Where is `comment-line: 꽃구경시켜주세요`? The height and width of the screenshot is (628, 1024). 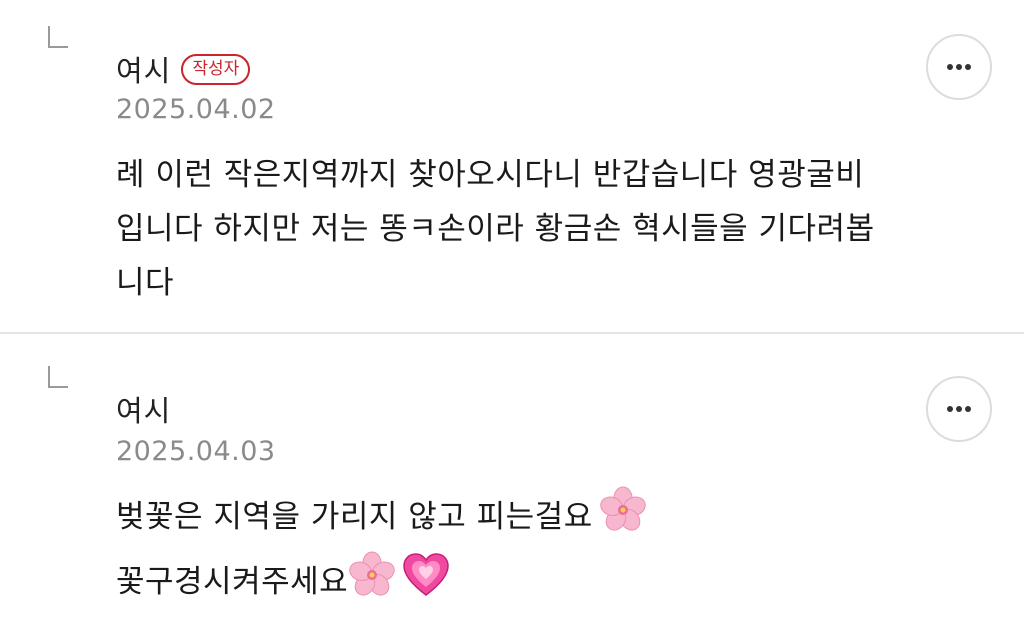 comment-line: 꽃구경시켜주세요 is located at coordinates (550, 583).